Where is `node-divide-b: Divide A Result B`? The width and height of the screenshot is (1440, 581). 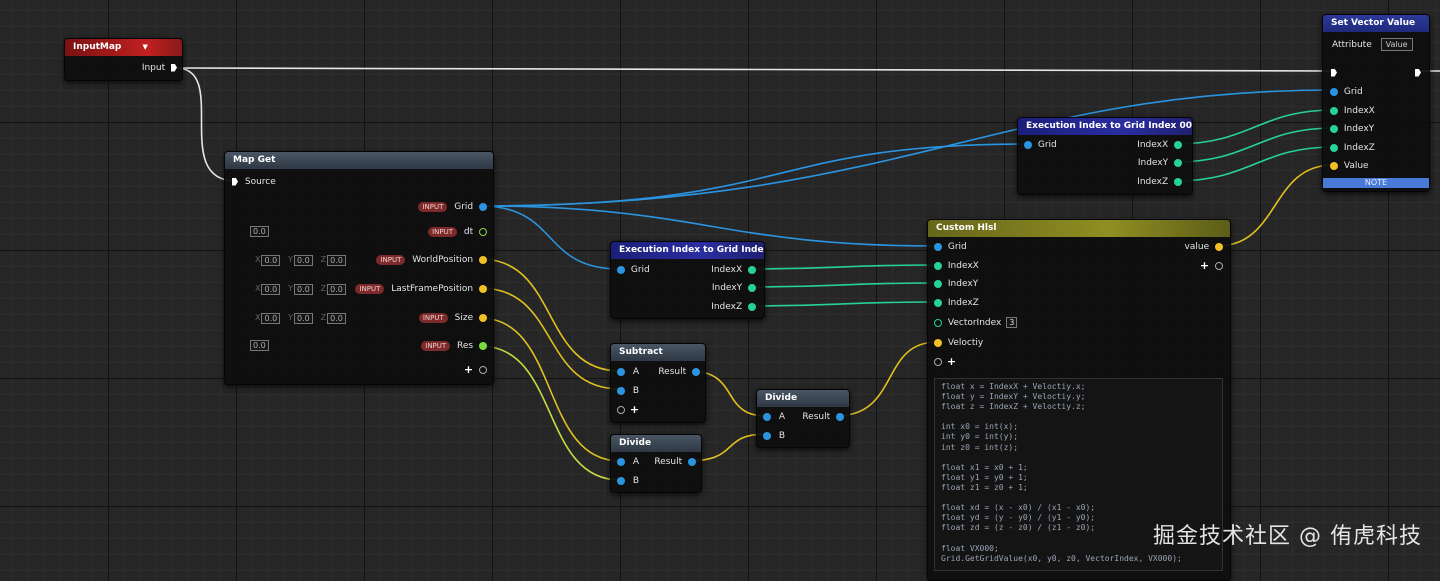
node-divide-b: Divide A Result B is located at coordinates (803, 418).